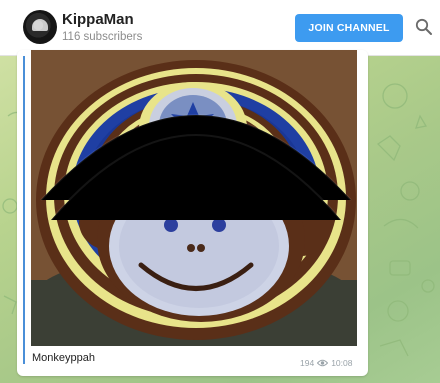 The image size is (440, 383). I want to click on channel-header: KippaMan 116 subscribers JOIN CHANNEL, so click(220, 28).